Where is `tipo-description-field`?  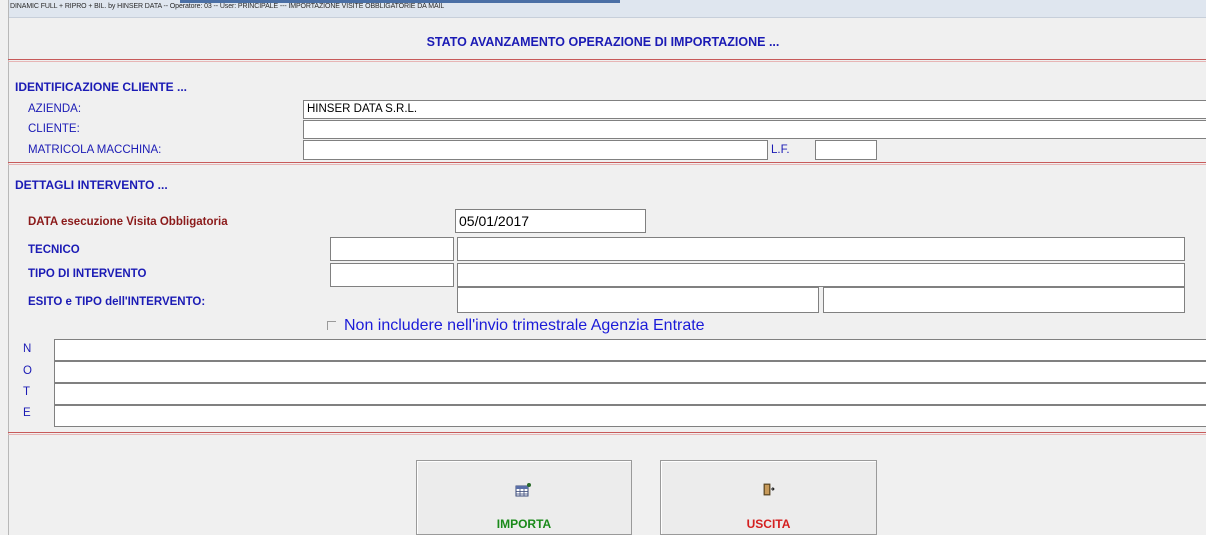 tipo-description-field is located at coordinates (821, 275).